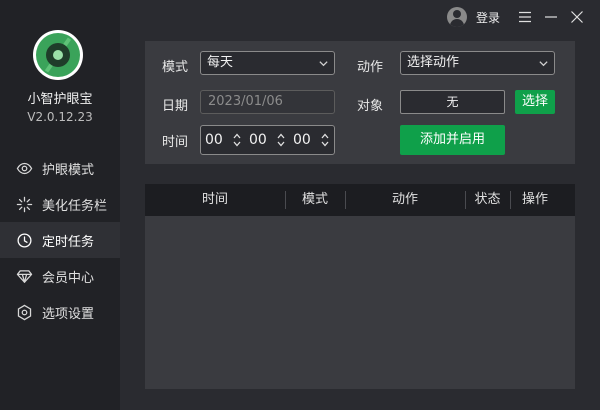 The image size is (600, 410). What do you see at coordinates (68, 278) in the screenshot?
I see `sidebar-item-label: 会员中心` at bounding box center [68, 278].